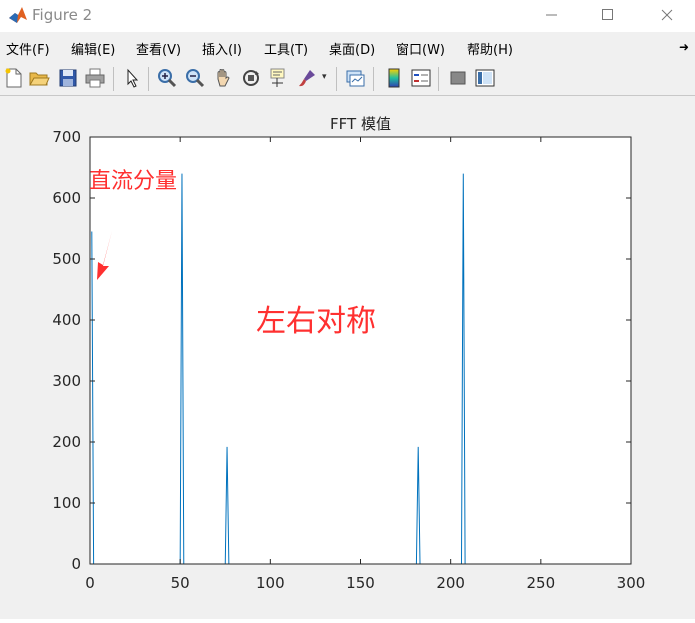 Image resolution: width=695 pixels, height=623 pixels. I want to click on close-button, so click(667, 15).